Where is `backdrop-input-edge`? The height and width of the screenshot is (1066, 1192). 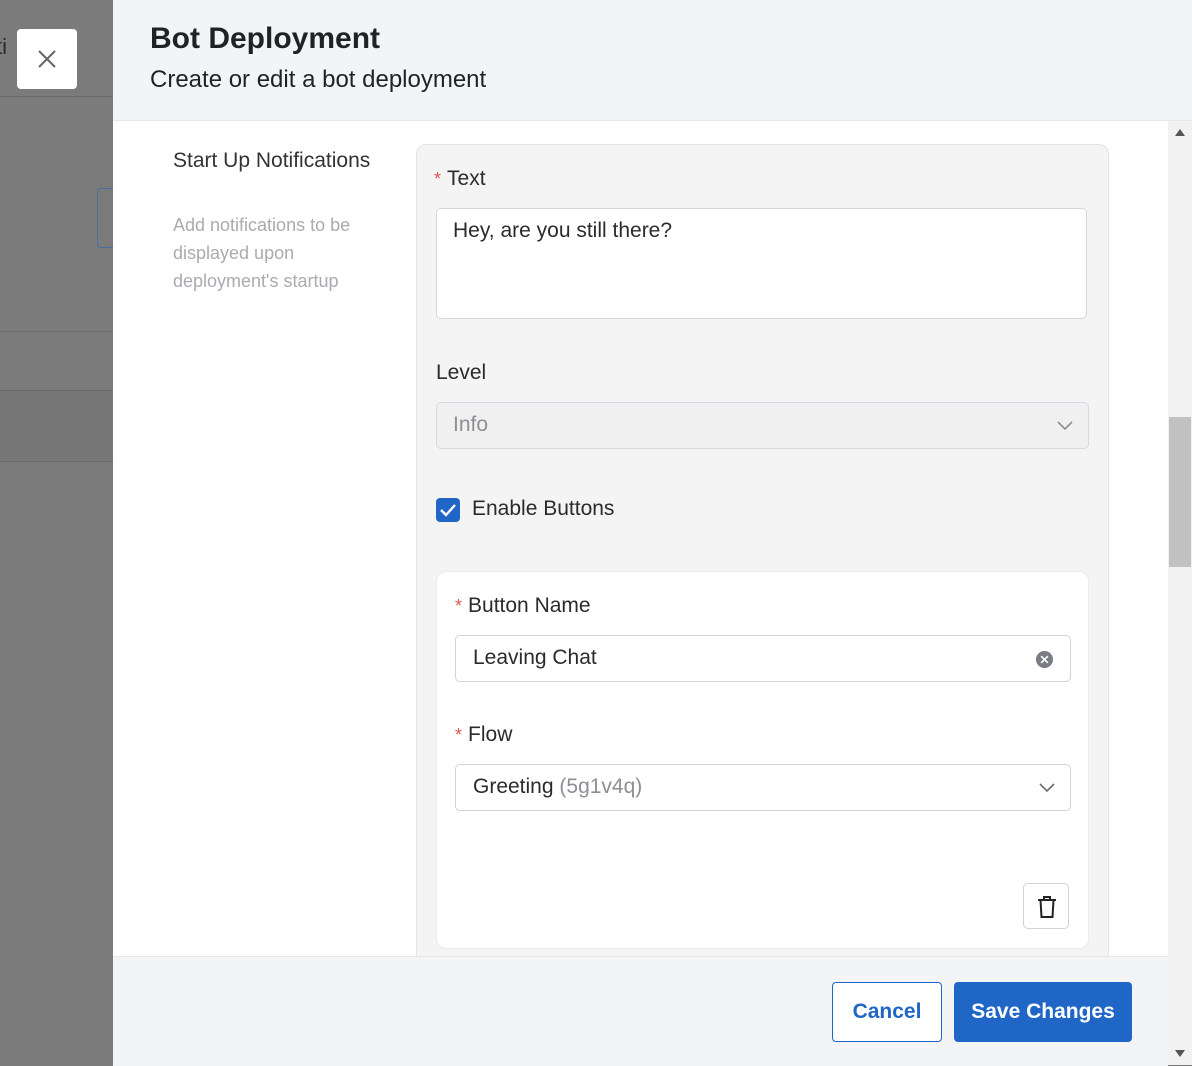
backdrop-input-edge is located at coordinates (105, 218).